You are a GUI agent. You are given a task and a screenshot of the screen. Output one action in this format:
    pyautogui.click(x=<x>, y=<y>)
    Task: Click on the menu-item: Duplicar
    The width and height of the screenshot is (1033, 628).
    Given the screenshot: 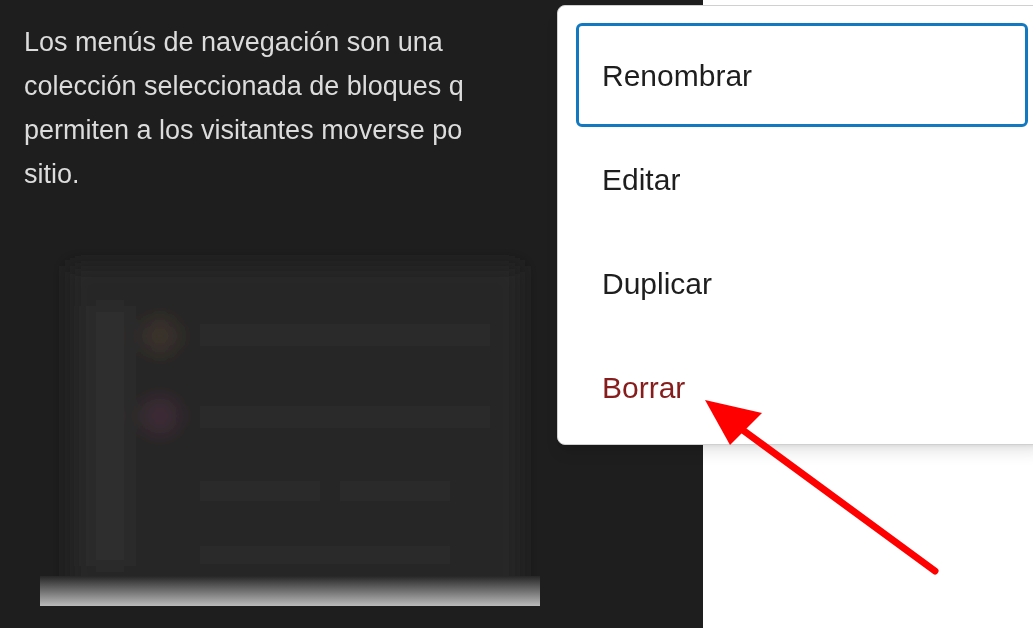 What is the action you would take?
    pyautogui.click(x=802, y=283)
    